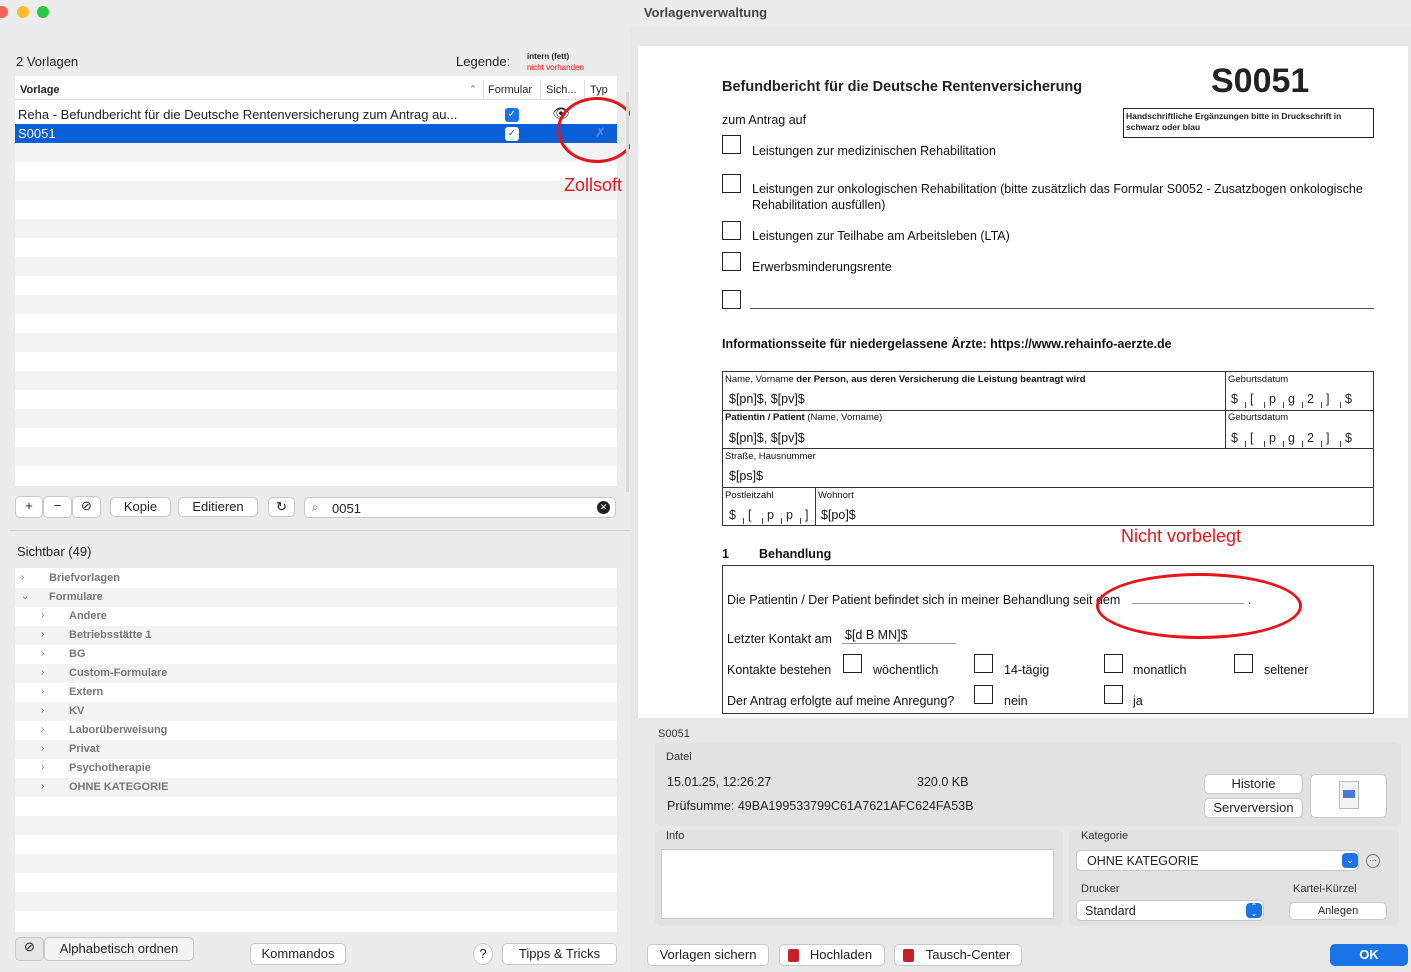 This screenshot has width=1411, height=972. Describe the element at coordinates (40, 90) in the screenshot. I see `col-vorlage: Vorlage` at that location.